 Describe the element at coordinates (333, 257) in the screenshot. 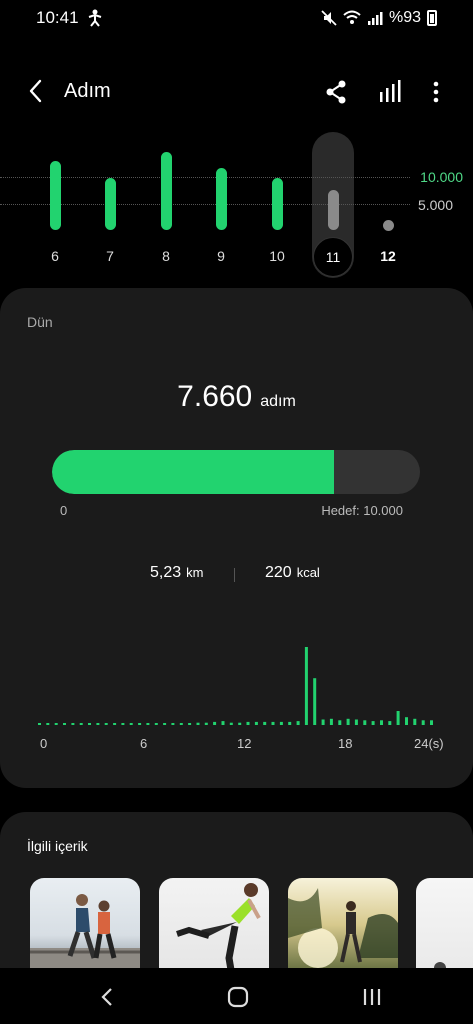

I see `selected-day-label: 11` at that location.